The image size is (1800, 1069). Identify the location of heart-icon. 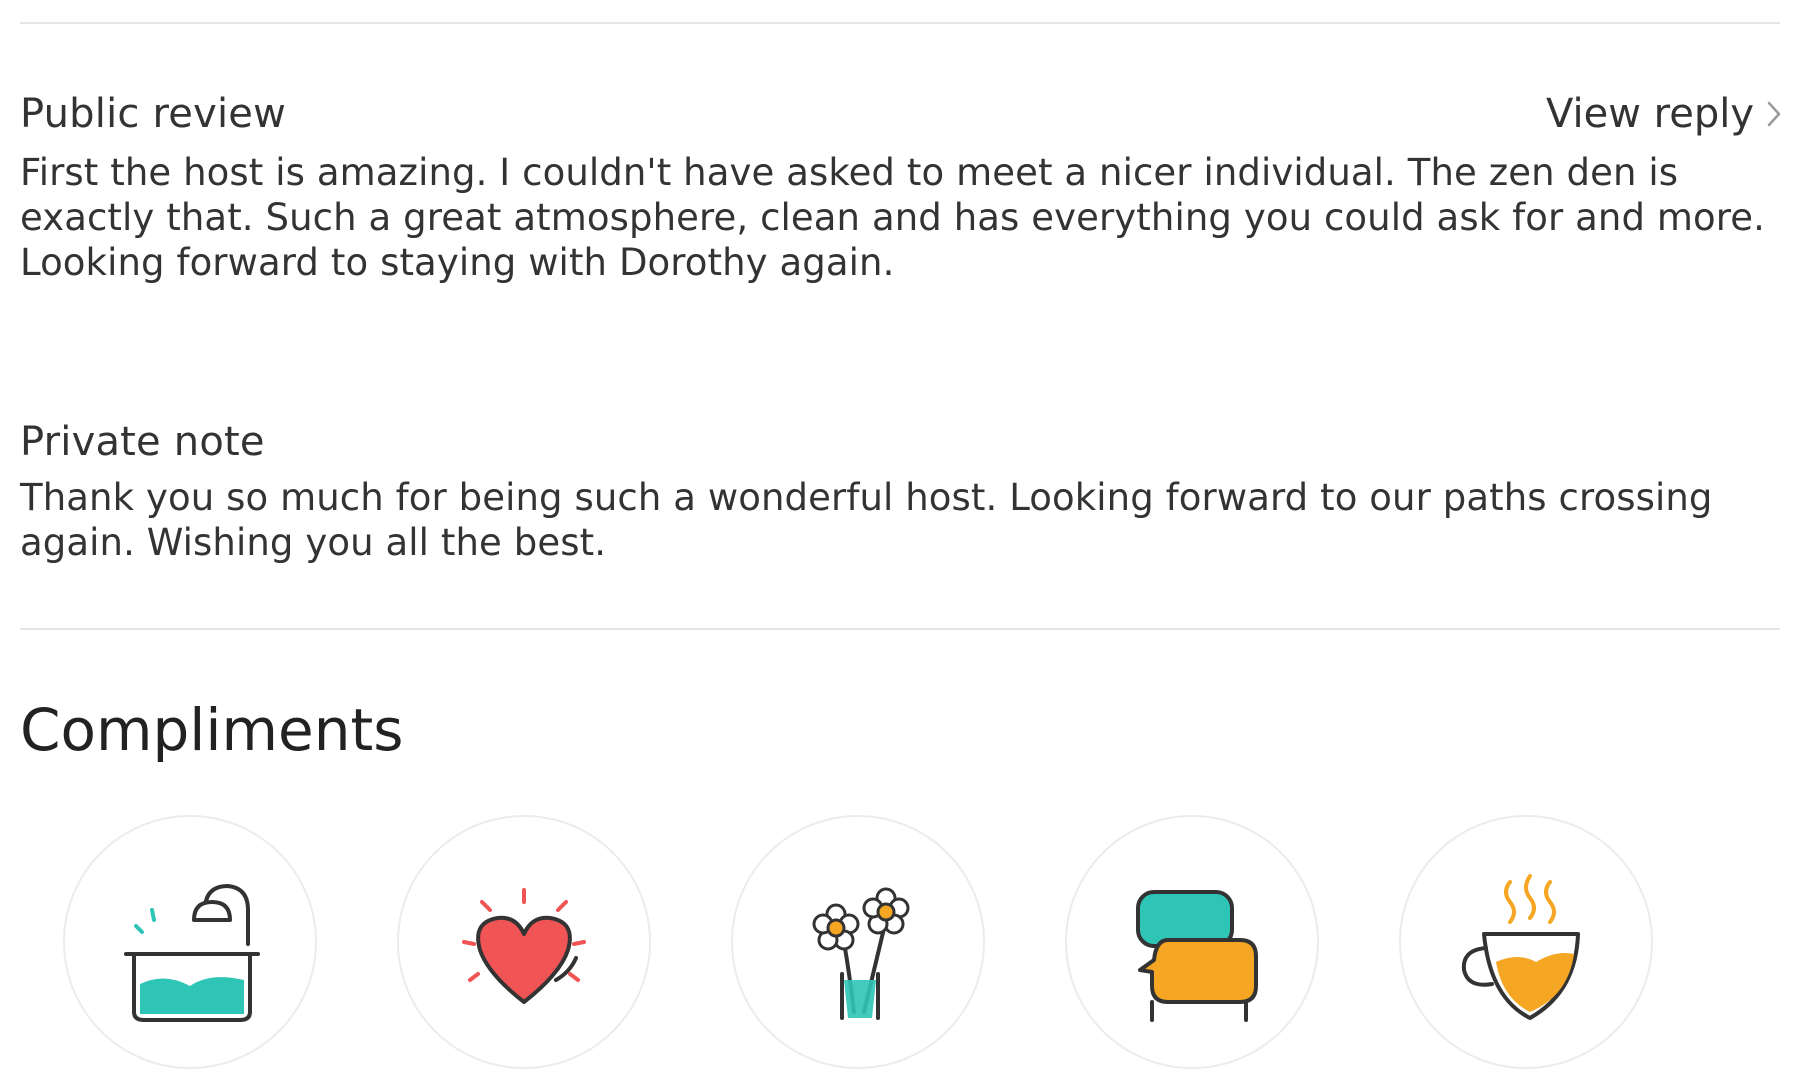
(524, 946).